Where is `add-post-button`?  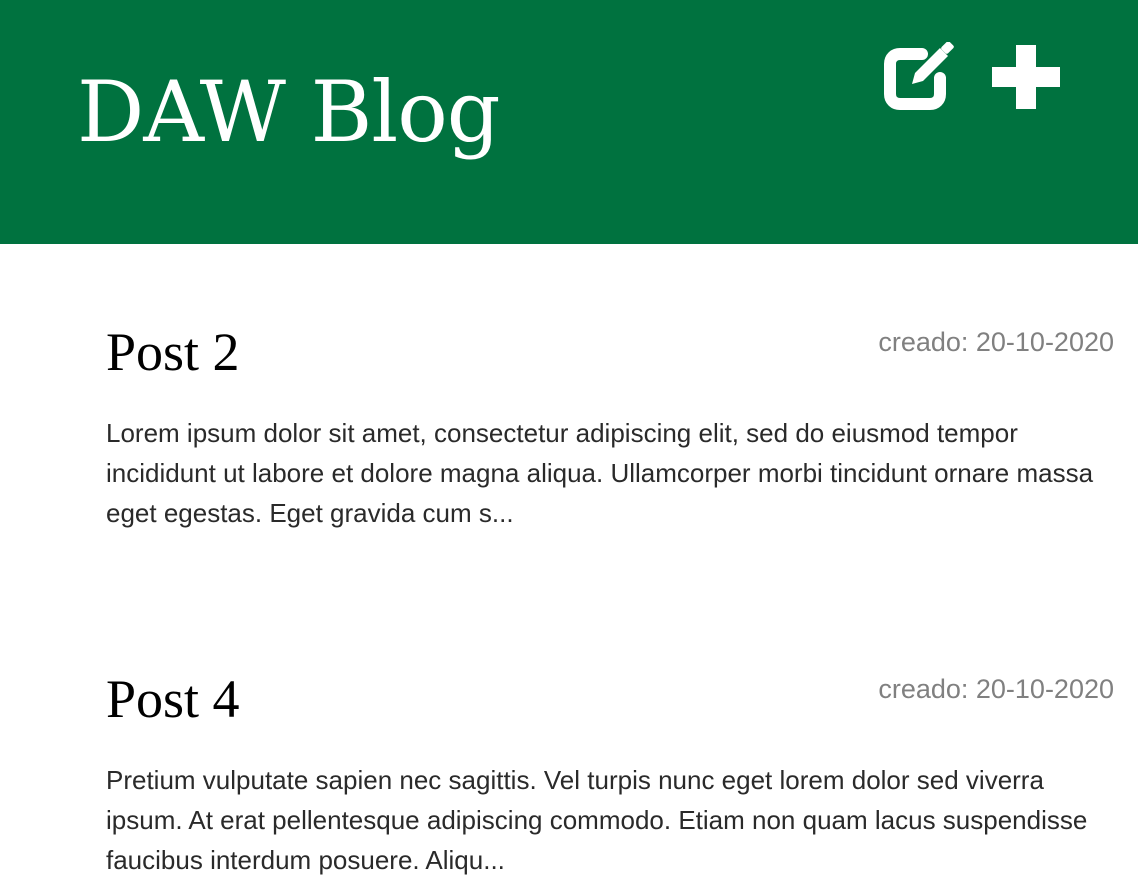
add-post-button is located at coordinates (1026, 77).